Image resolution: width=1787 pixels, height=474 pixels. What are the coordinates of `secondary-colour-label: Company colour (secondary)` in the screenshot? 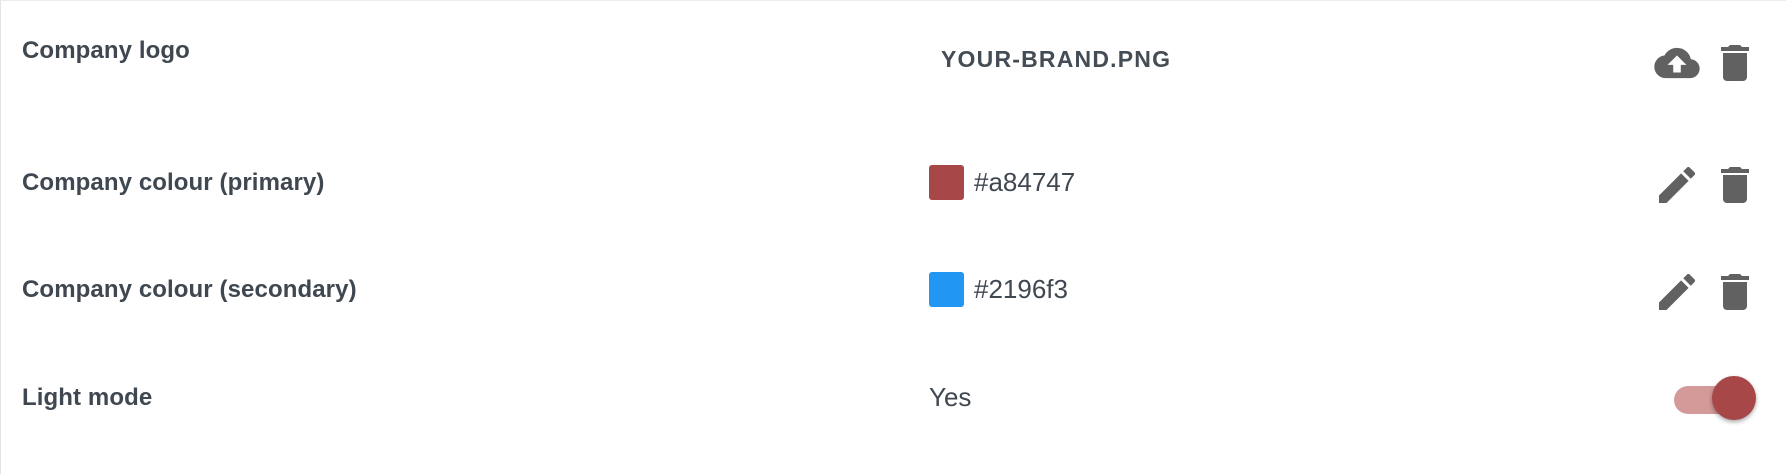 It's located at (189, 289).